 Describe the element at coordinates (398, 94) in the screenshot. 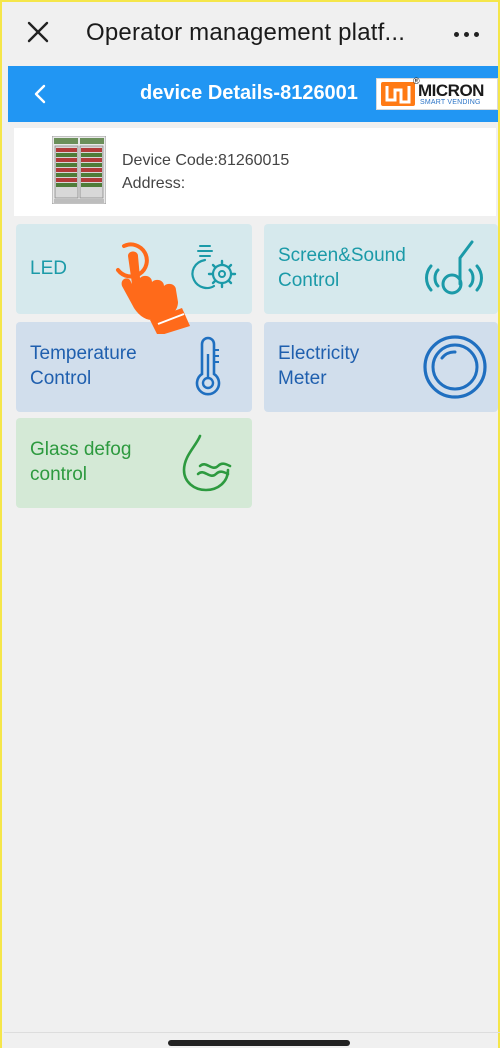

I see `logo-mark-icon` at that location.